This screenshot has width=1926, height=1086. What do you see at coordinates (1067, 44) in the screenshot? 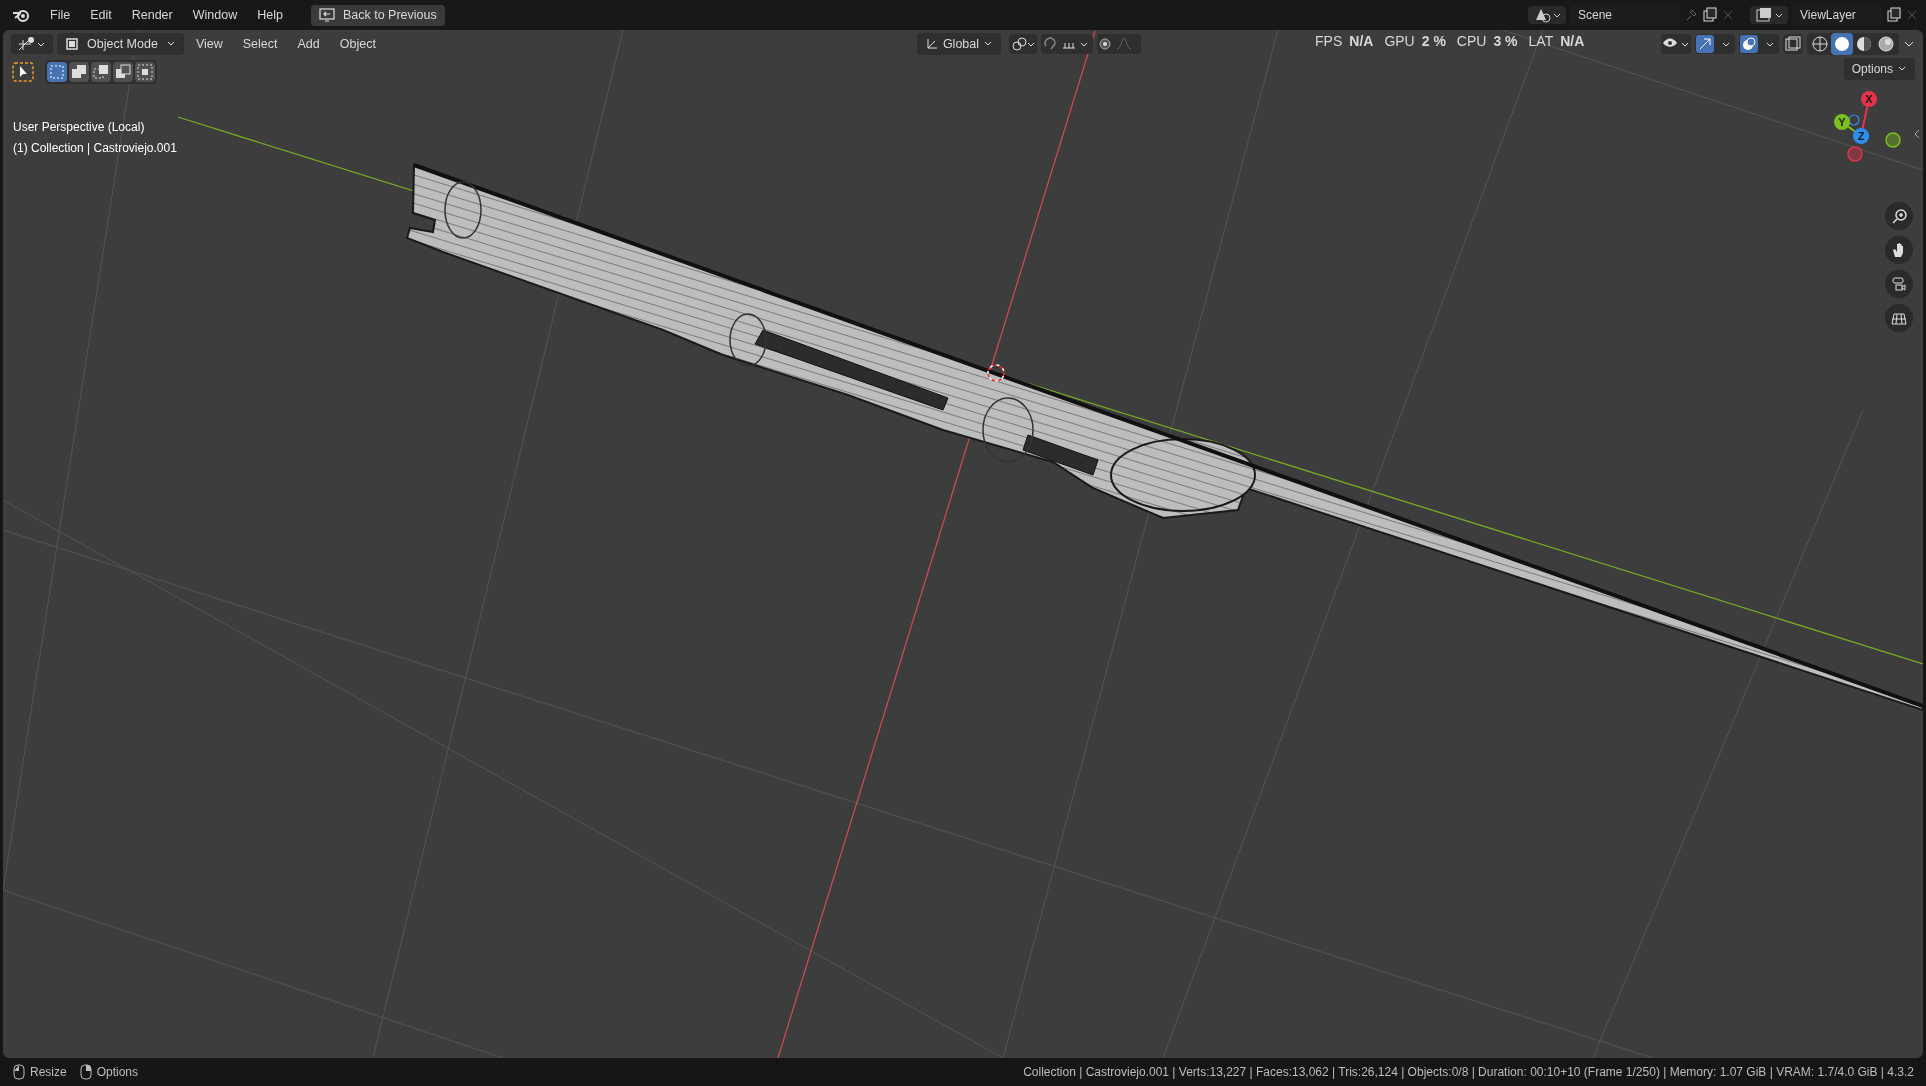
I see `snap-icon` at bounding box center [1067, 44].